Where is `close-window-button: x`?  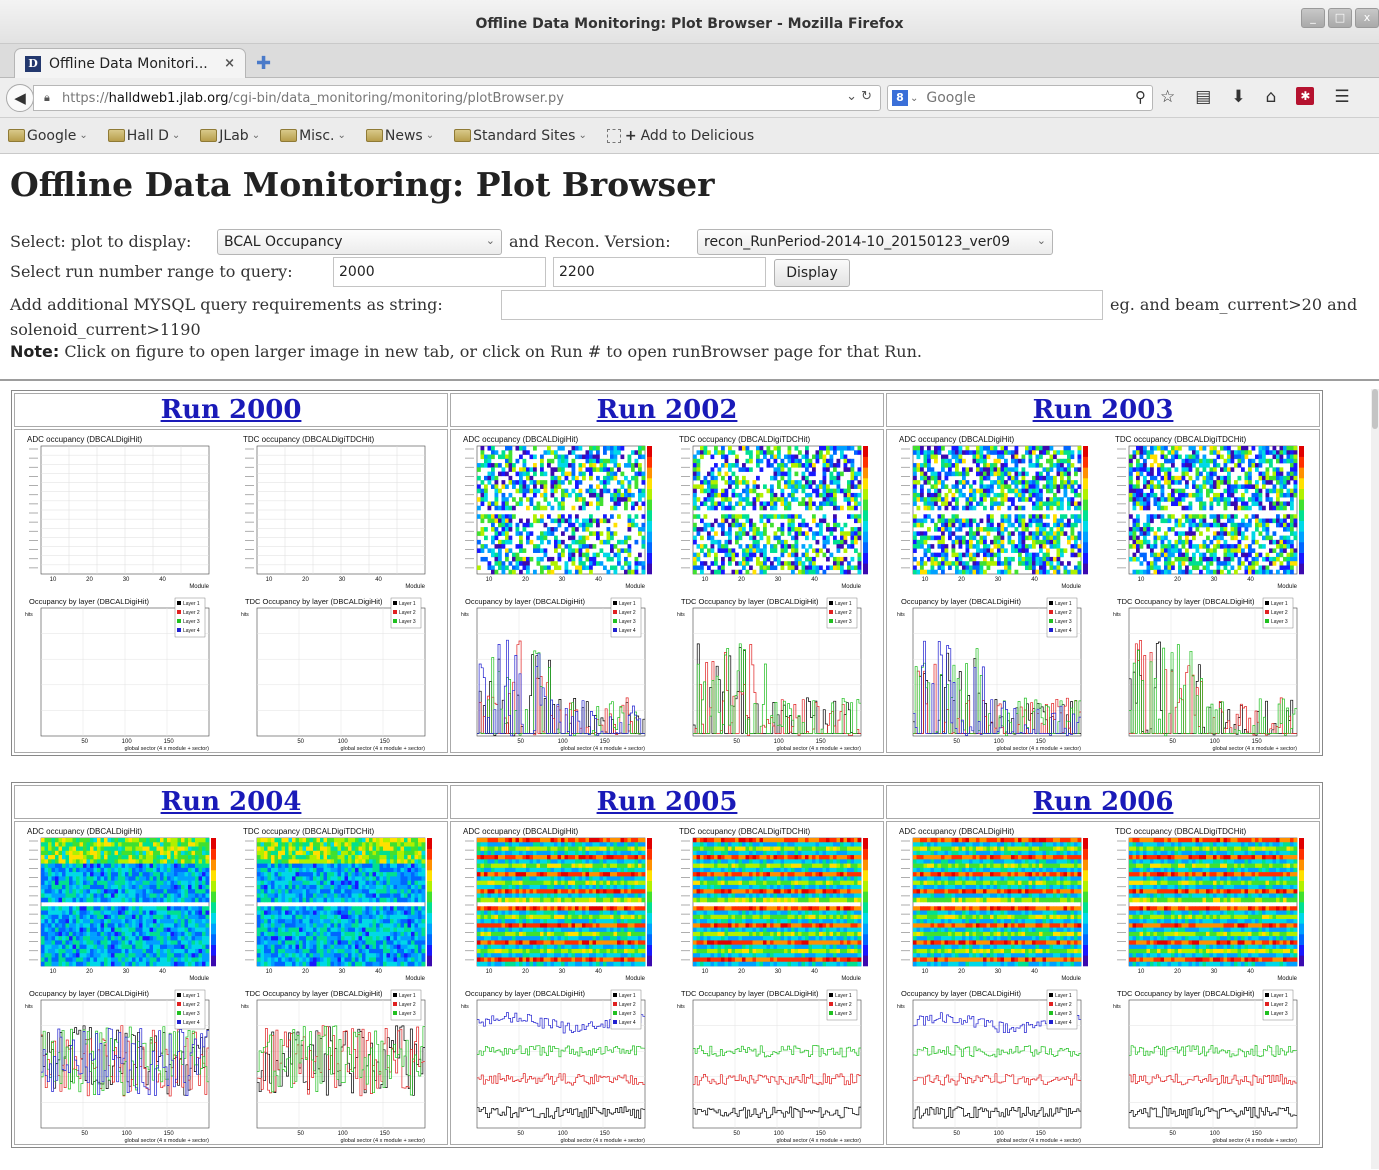
close-window-button: x is located at coordinates (1367, 18).